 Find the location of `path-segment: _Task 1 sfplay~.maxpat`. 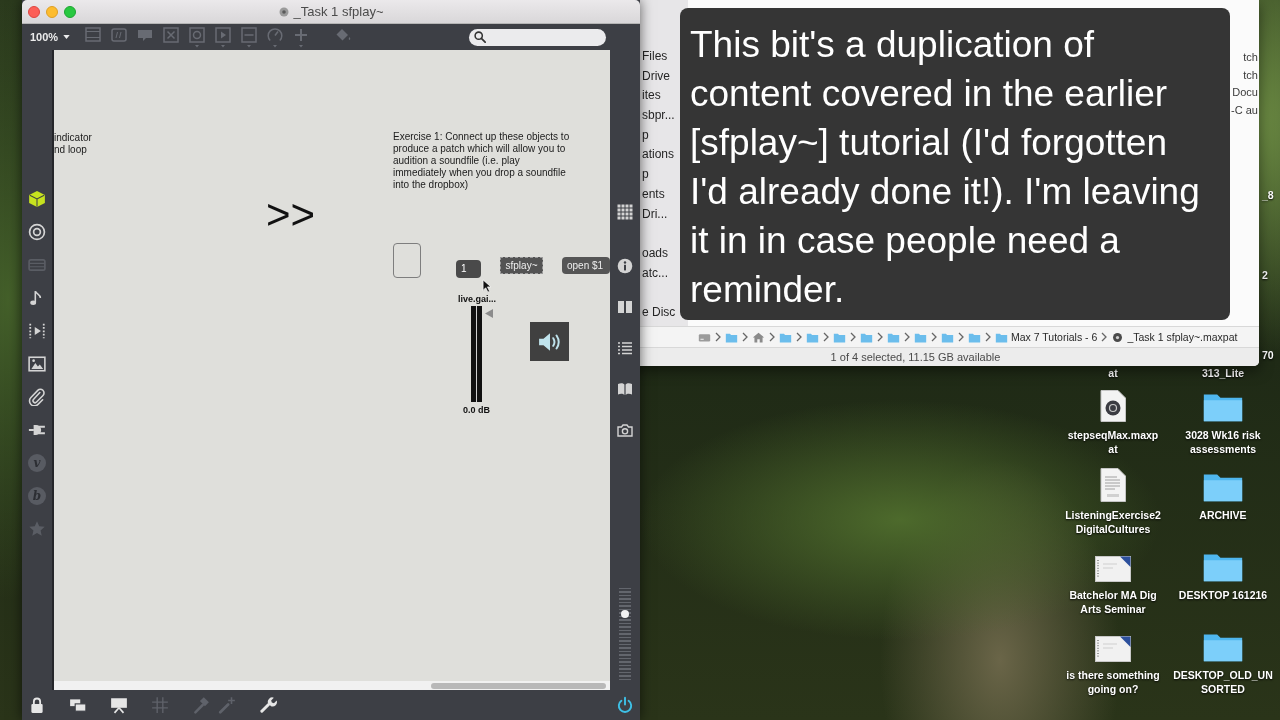

path-segment: _Task 1 sfplay~.maxpat is located at coordinates (1174, 337).